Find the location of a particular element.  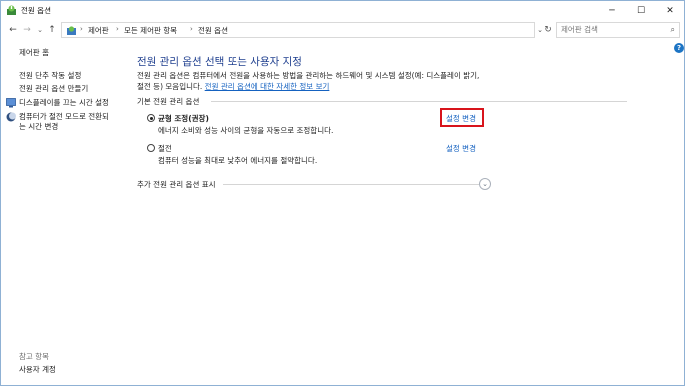

back-arrow-icon: ← is located at coordinates (13, 30).